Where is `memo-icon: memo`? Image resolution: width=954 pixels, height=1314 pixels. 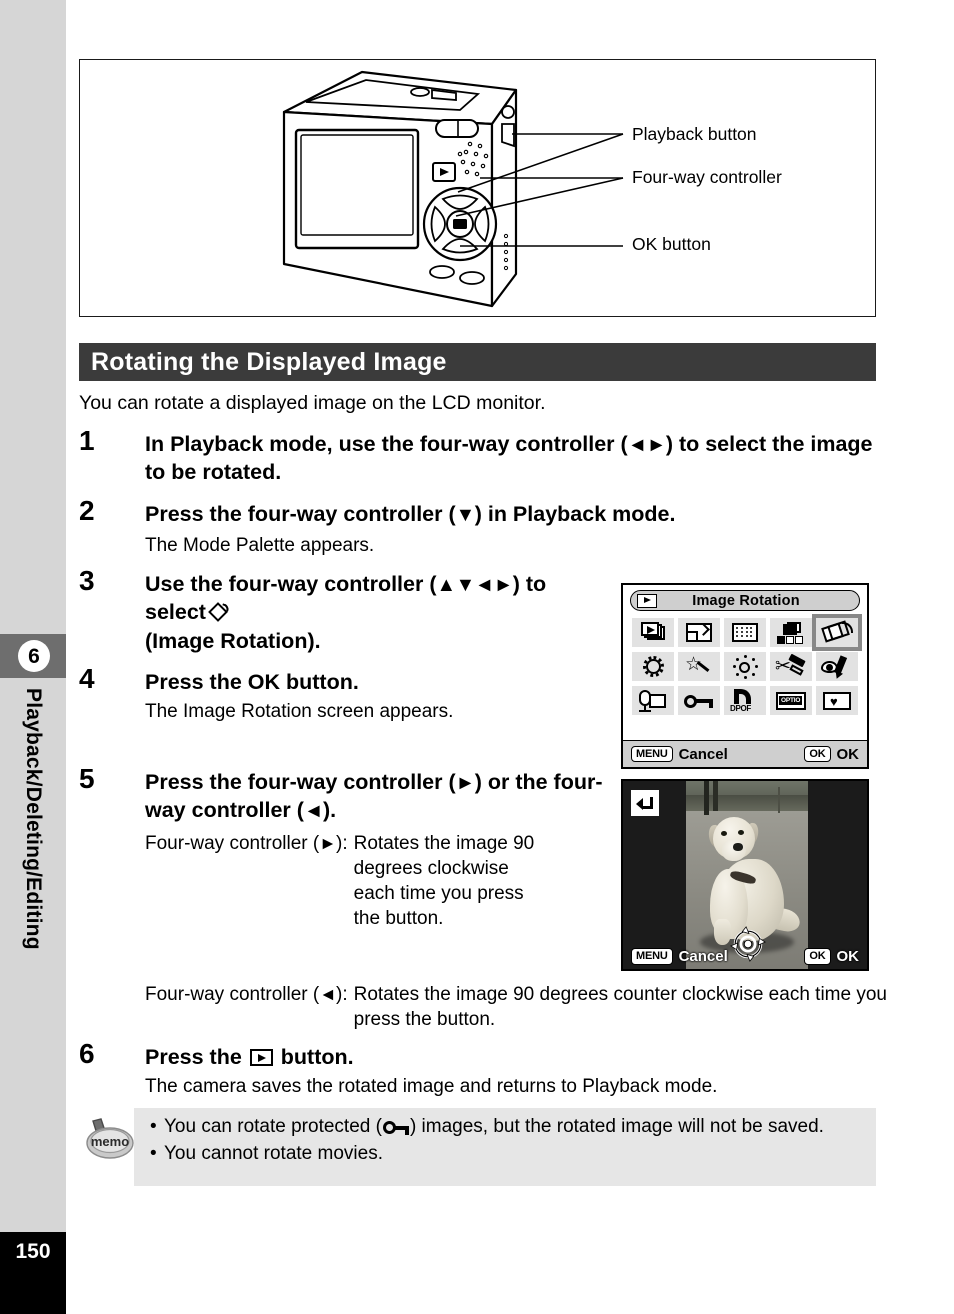
memo-icon: memo is located at coordinates (110, 1138).